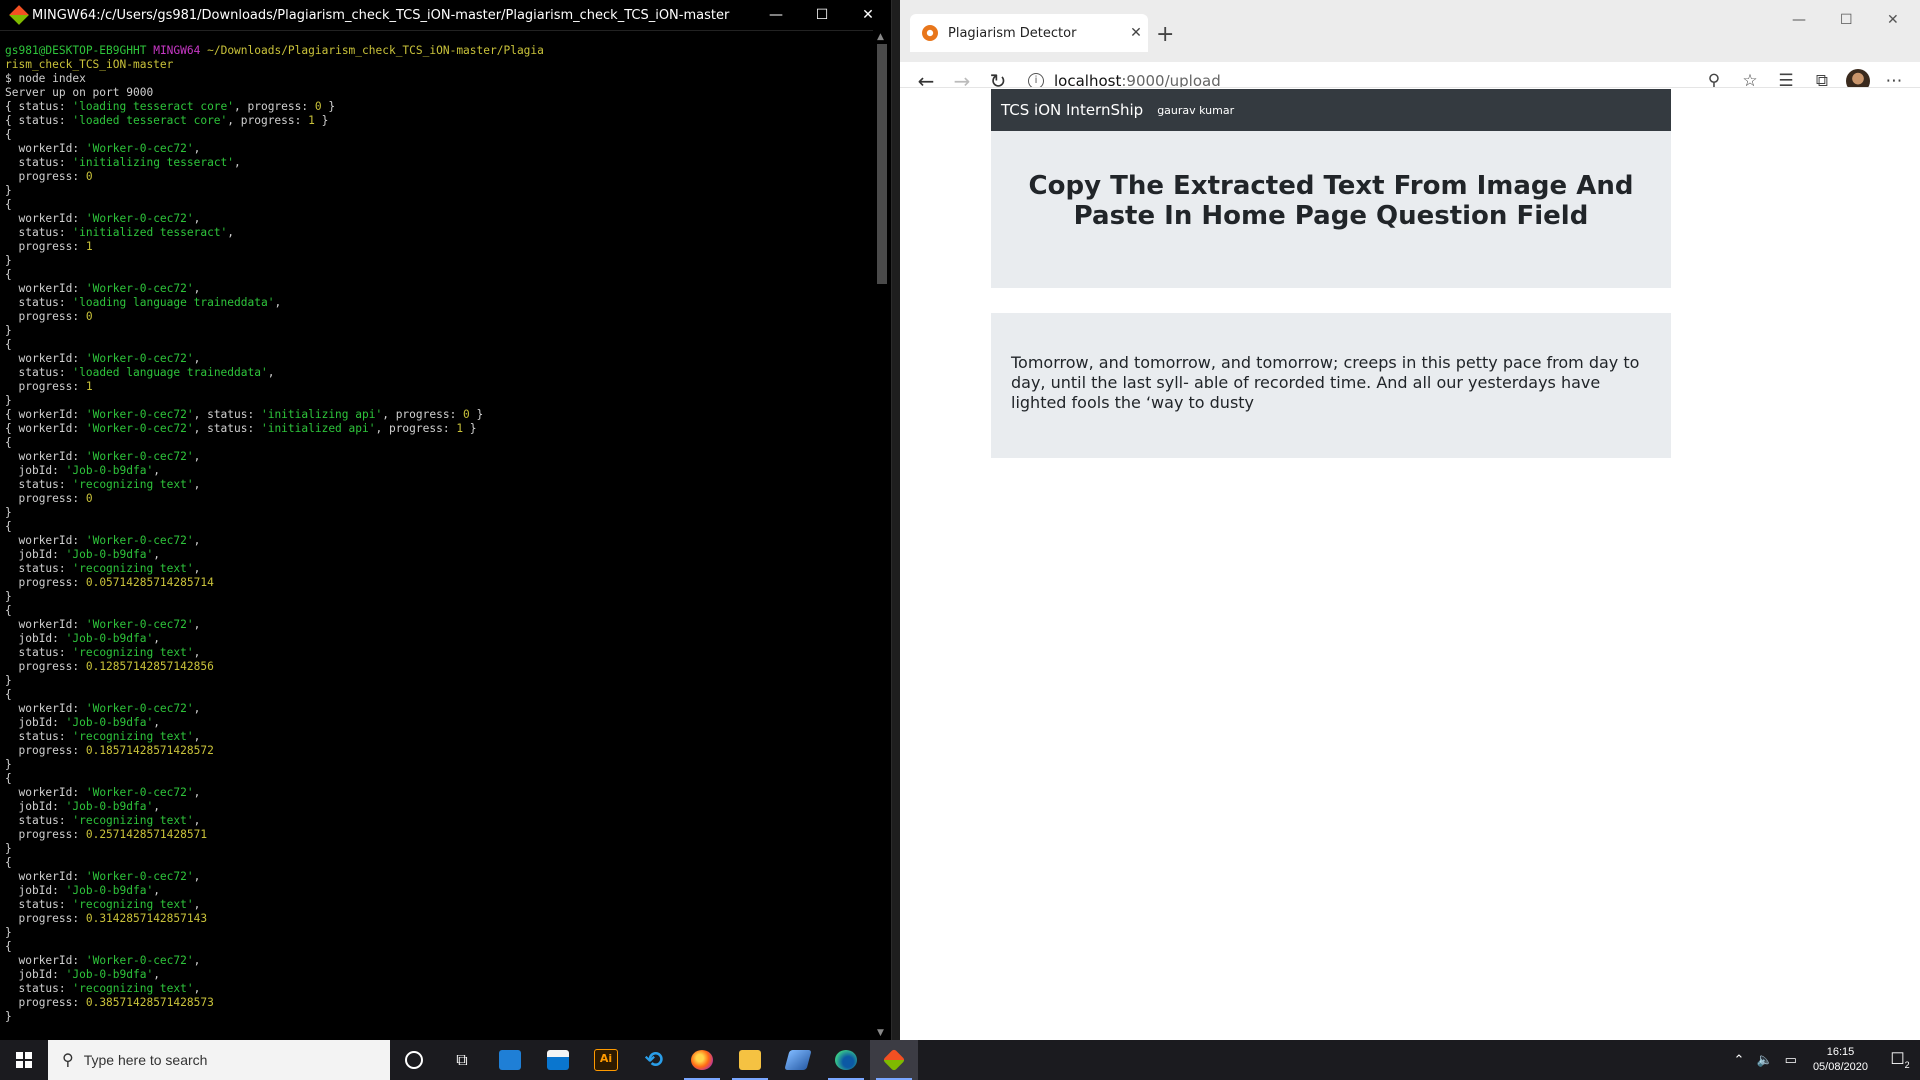 The image size is (1920, 1080). Describe the element at coordinates (894, 1060) in the screenshot. I see `git-bash-taskbar-icon` at that location.